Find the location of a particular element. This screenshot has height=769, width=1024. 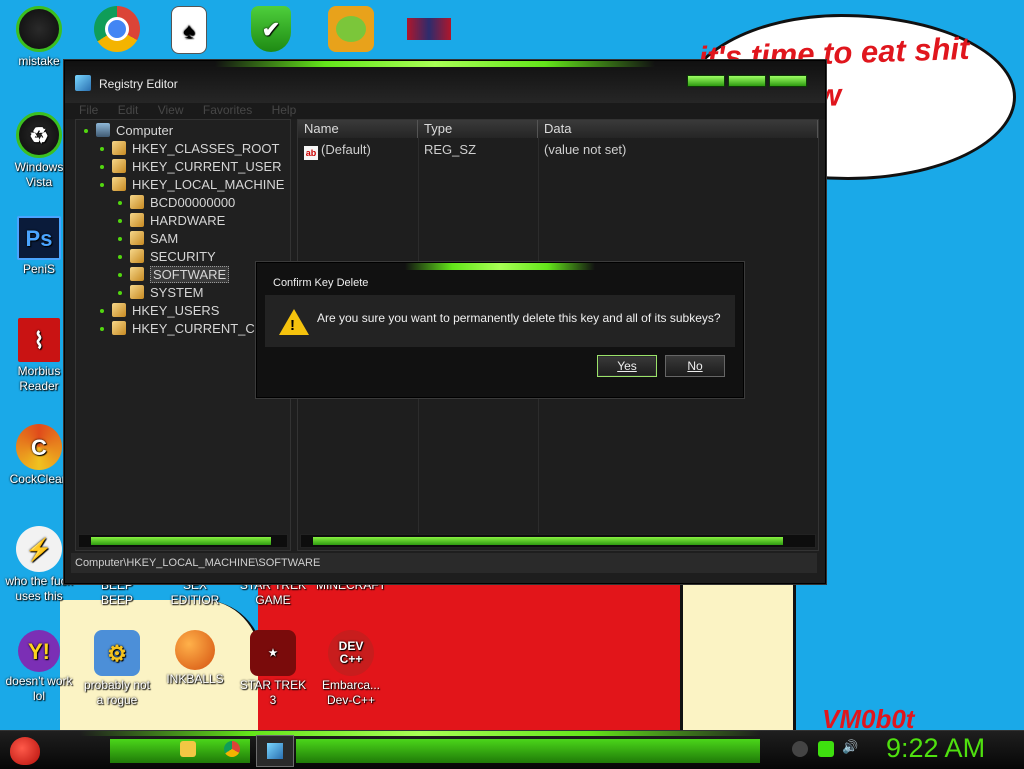

menu-bar: File Edit View Favorites Help is located at coordinates (445, 111).